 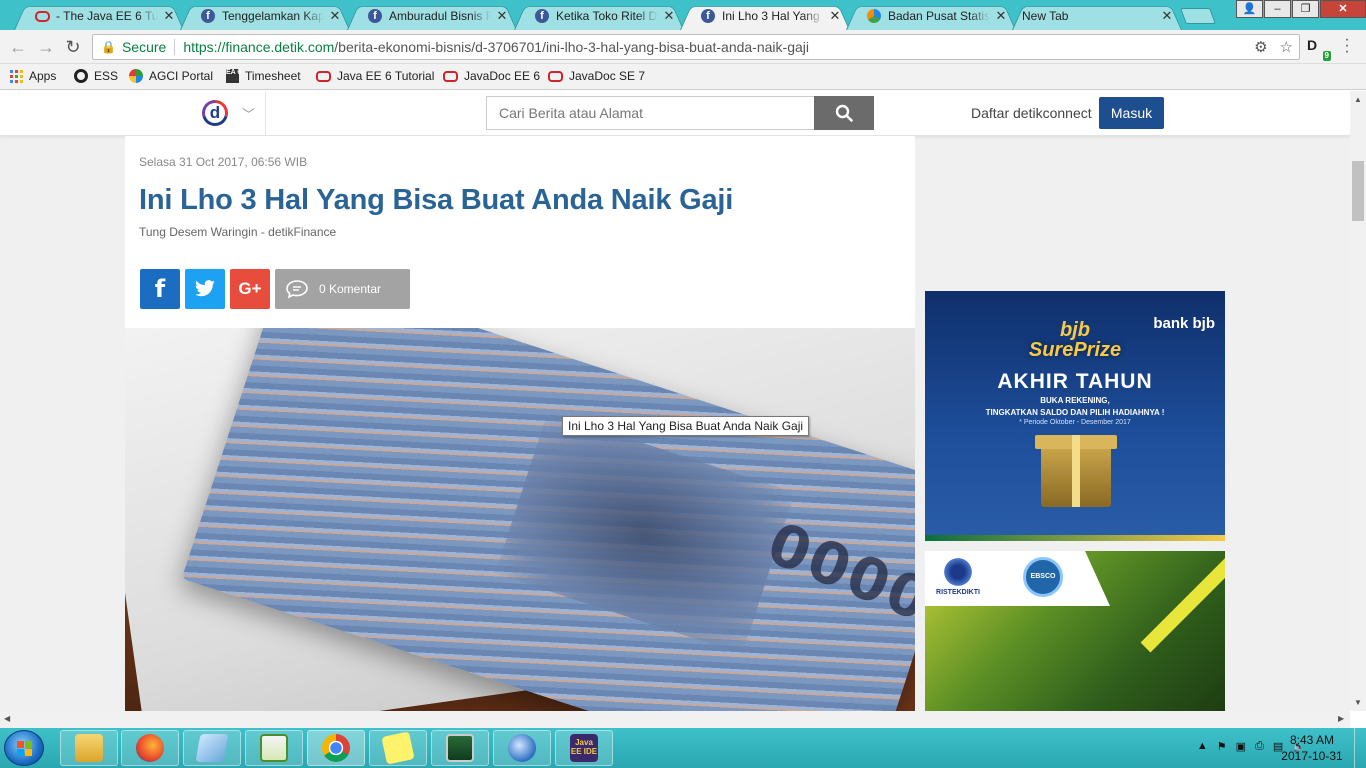 What do you see at coordinates (460, 748) in the screenshot?
I see `taskbar-terminal` at bounding box center [460, 748].